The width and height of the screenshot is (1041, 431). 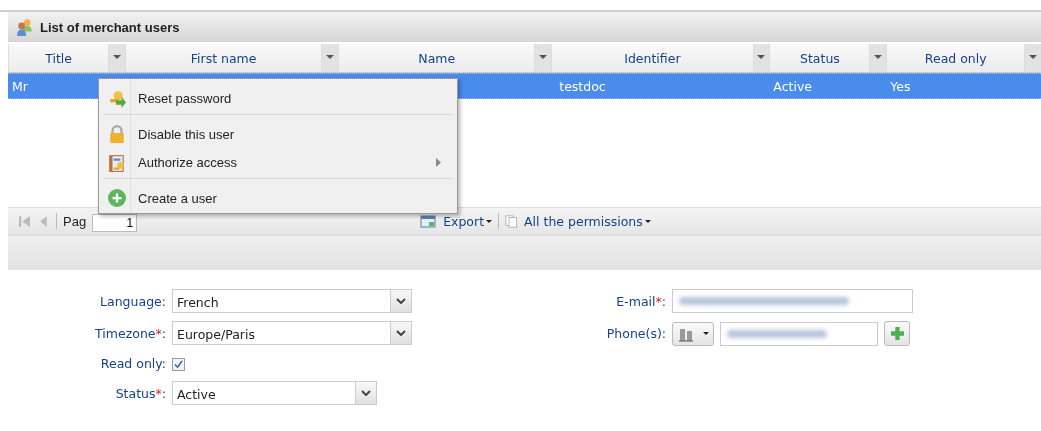 What do you see at coordinates (652, 58) in the screenshot?
I see `column-header: Identifier` at bounding box center [652, 58].